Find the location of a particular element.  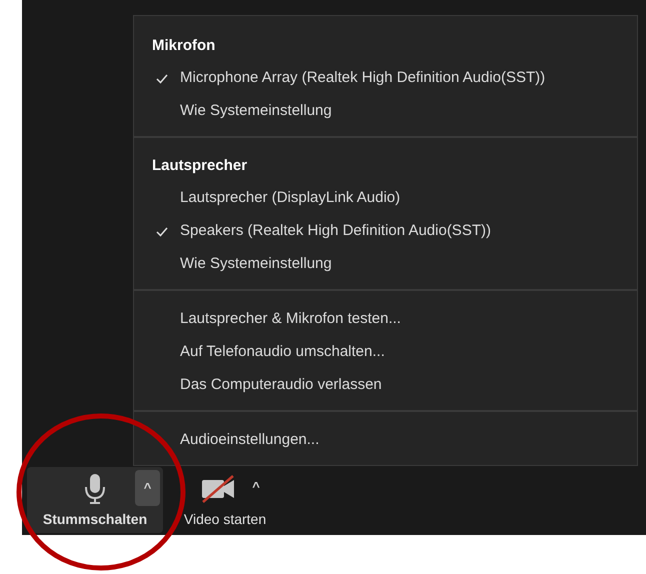

menu-item: Lautsprecher (DisplayLink Audio) is located at coordinates (385, 198).